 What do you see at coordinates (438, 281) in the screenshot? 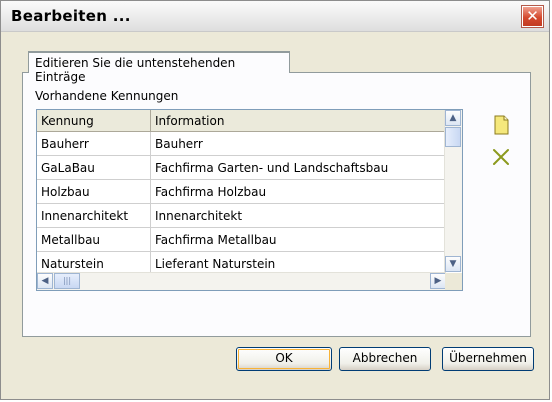
I see `scroll-right-icon: ▶` at bounding box center [438, 281].